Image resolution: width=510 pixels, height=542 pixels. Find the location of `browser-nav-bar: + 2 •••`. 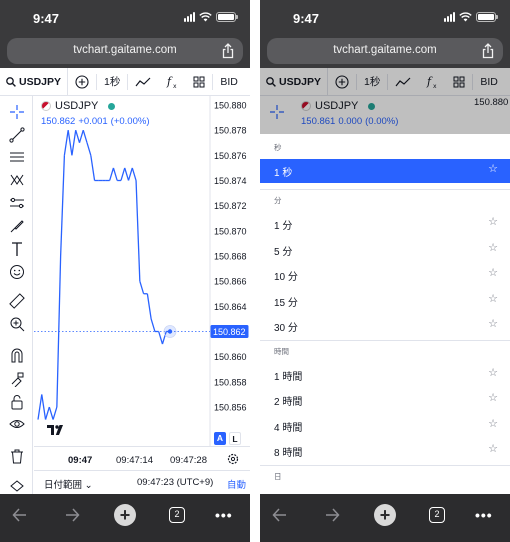

browser-nav-bar: + 2 ••• is located at coordinates (125, 518).